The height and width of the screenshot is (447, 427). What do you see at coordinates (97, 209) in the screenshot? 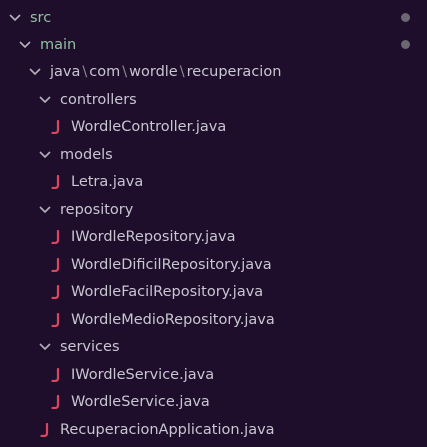
I see `folder-label: repository` at bounding box center [97, 209].